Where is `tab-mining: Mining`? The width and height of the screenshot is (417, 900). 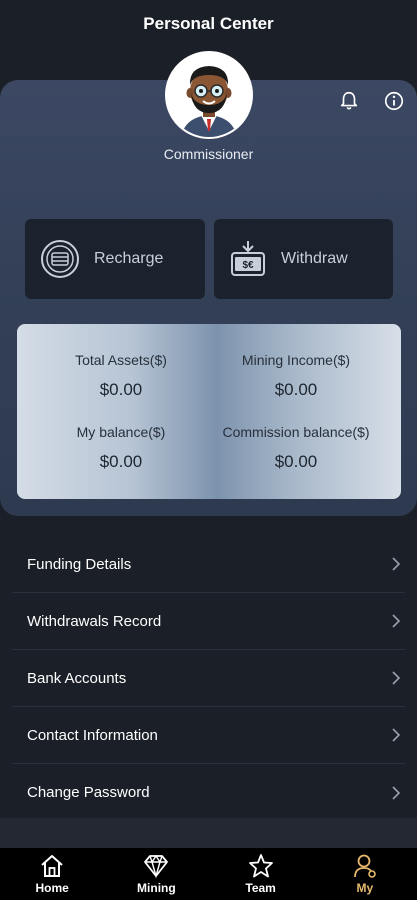 tab-mining: Mining is located at coordinates (156, 874).